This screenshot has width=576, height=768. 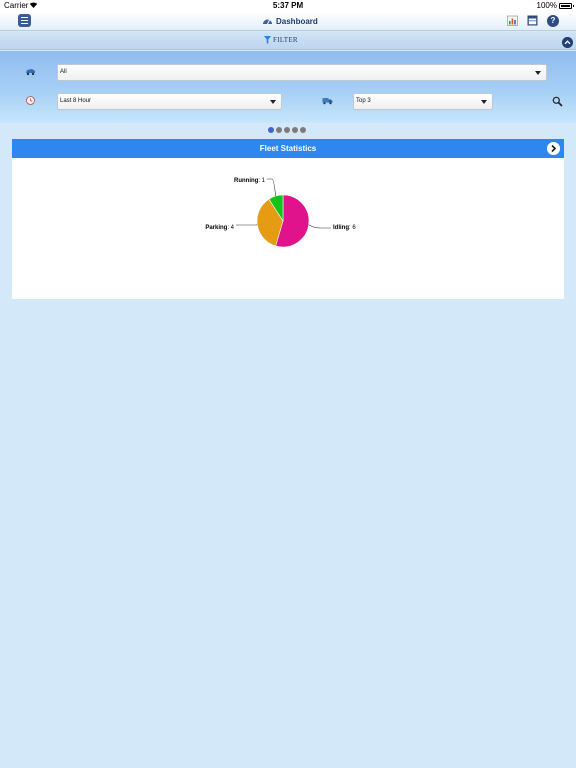 I want to click on page-title: Dashboard, so click(x=290, y=21).